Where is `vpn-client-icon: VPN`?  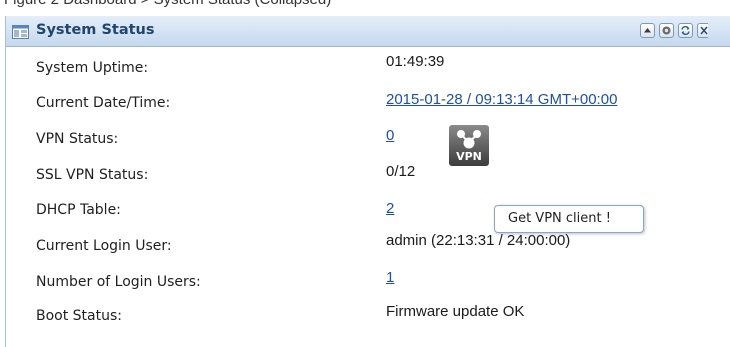
vpn-client-icon: VPN is located at coordinates (469, 145).